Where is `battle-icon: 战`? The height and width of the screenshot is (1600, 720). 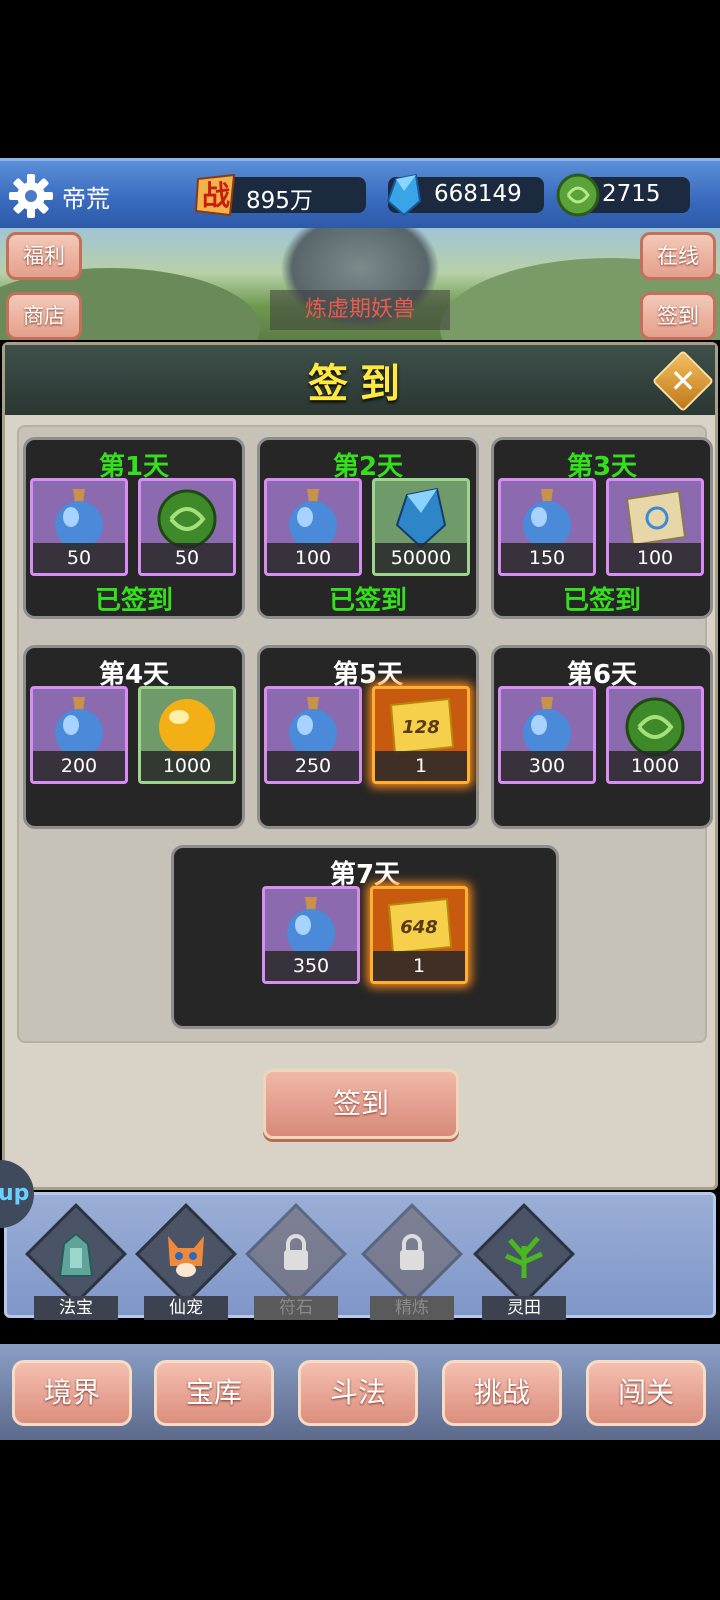 battle-icon: 战 is located at coordinates (215, 195).